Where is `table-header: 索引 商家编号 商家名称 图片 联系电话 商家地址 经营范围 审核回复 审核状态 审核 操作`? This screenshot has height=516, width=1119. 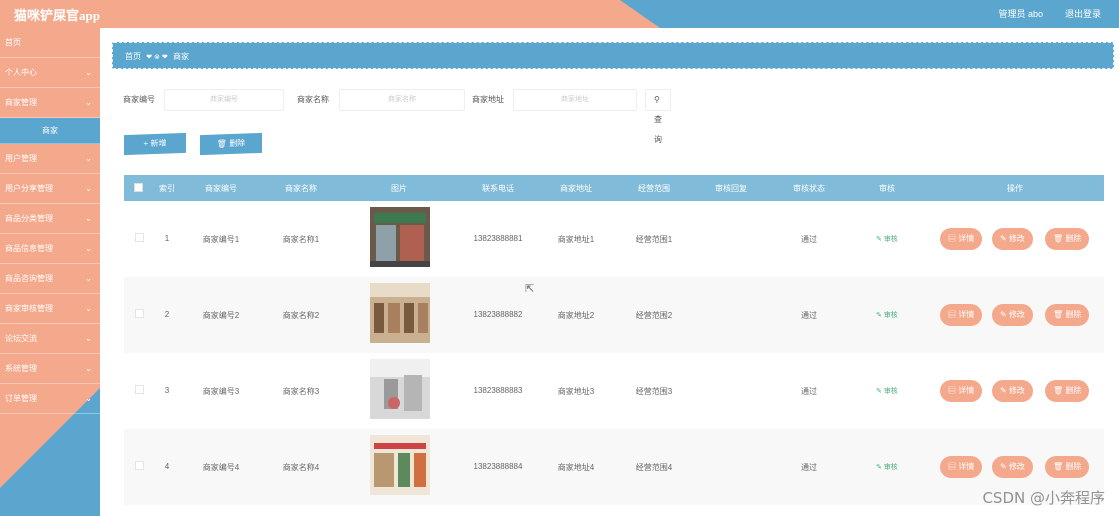 table-header: 索引 商家编号 商家名称 图片 联系电话 商家地址 经营范围 审核回复 审核状态 审核 操作 is located at coordinates (614, 188).